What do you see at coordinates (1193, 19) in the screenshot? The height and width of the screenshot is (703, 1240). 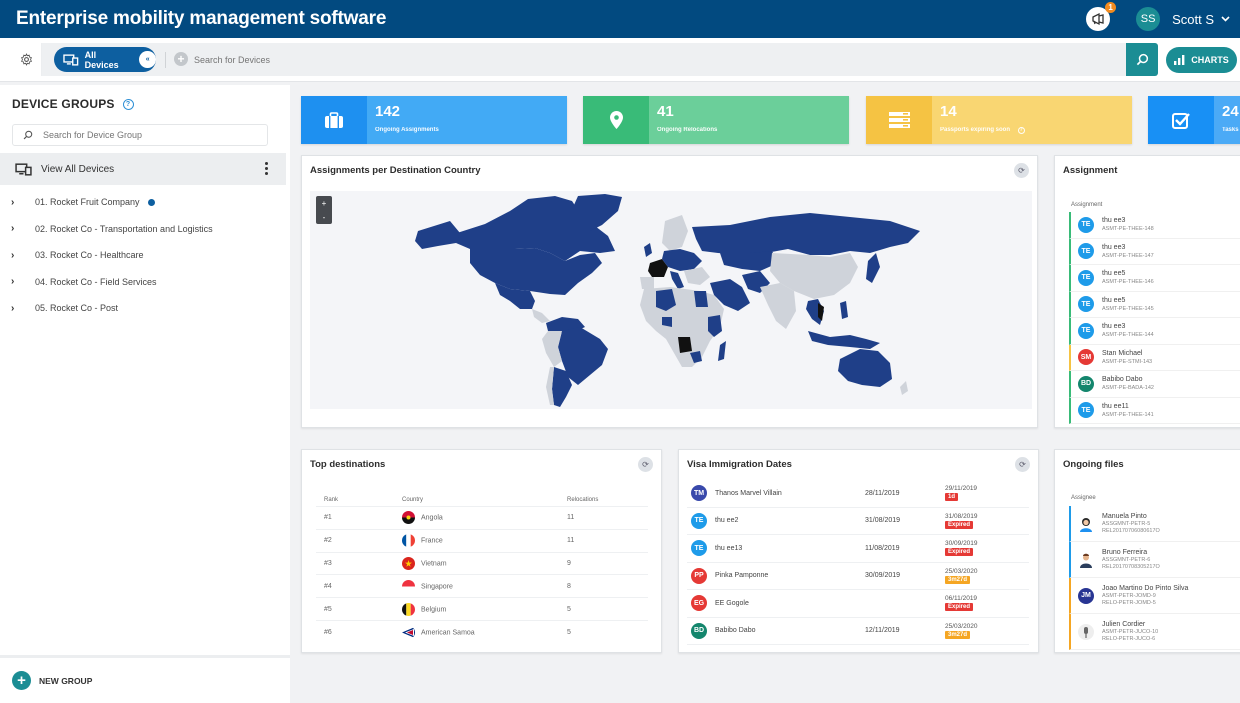 I see `user-name: Scott S` at bounding box center [1193, 19].